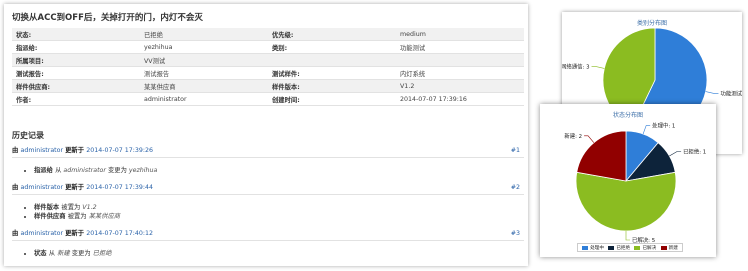 This screenshot has width=748, height=271. Describe the element at coordinates (460, 60) in the screenshot. I see `field-value` at that location.